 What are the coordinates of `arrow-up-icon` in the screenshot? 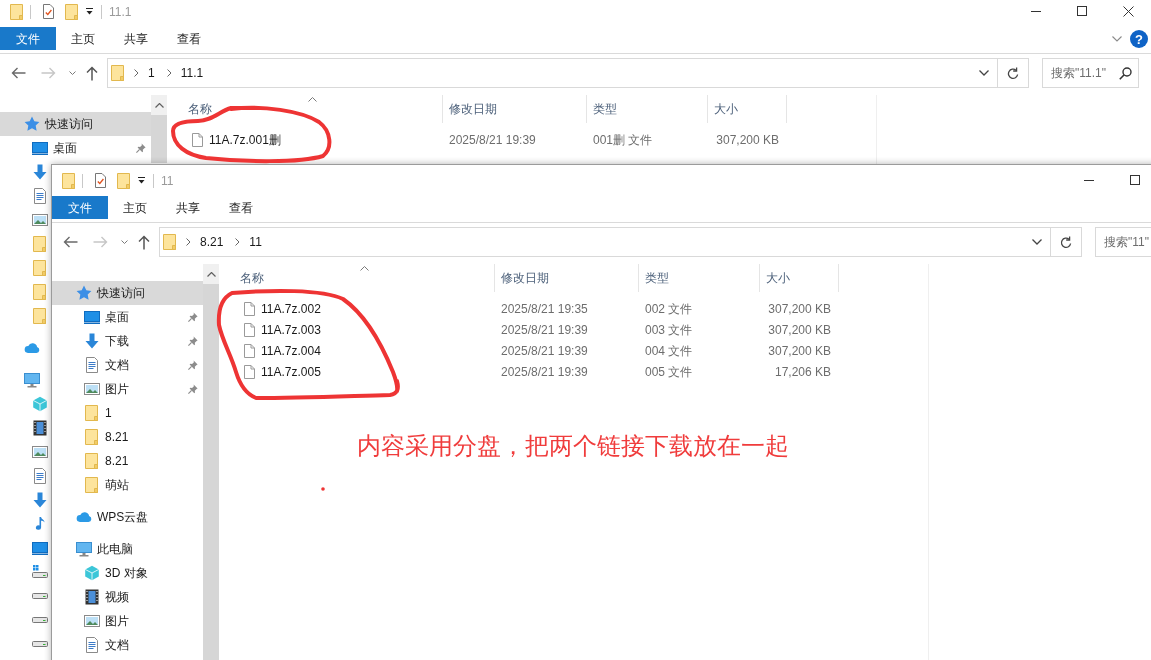 It's located at (92, 73).